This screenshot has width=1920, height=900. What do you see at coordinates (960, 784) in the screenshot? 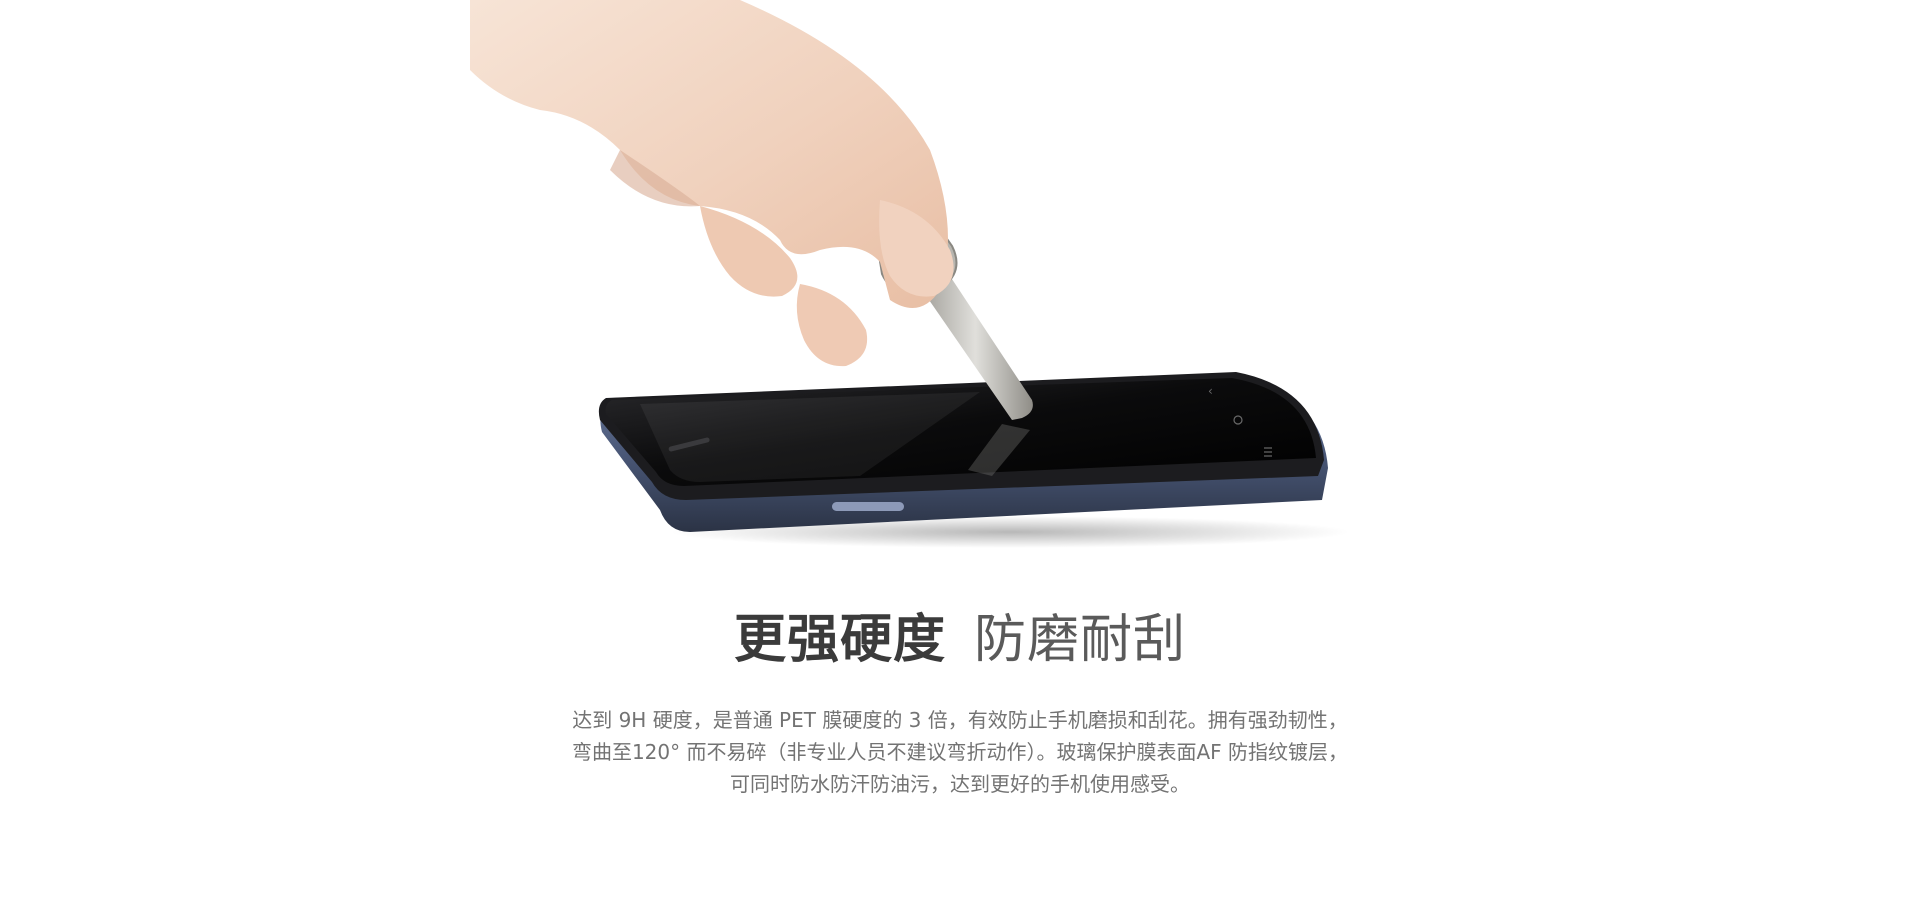
I see `description-line-3: 可同时防水防汗防油污，达到更好的手机使用感受。` at bounding box center [960, 784].